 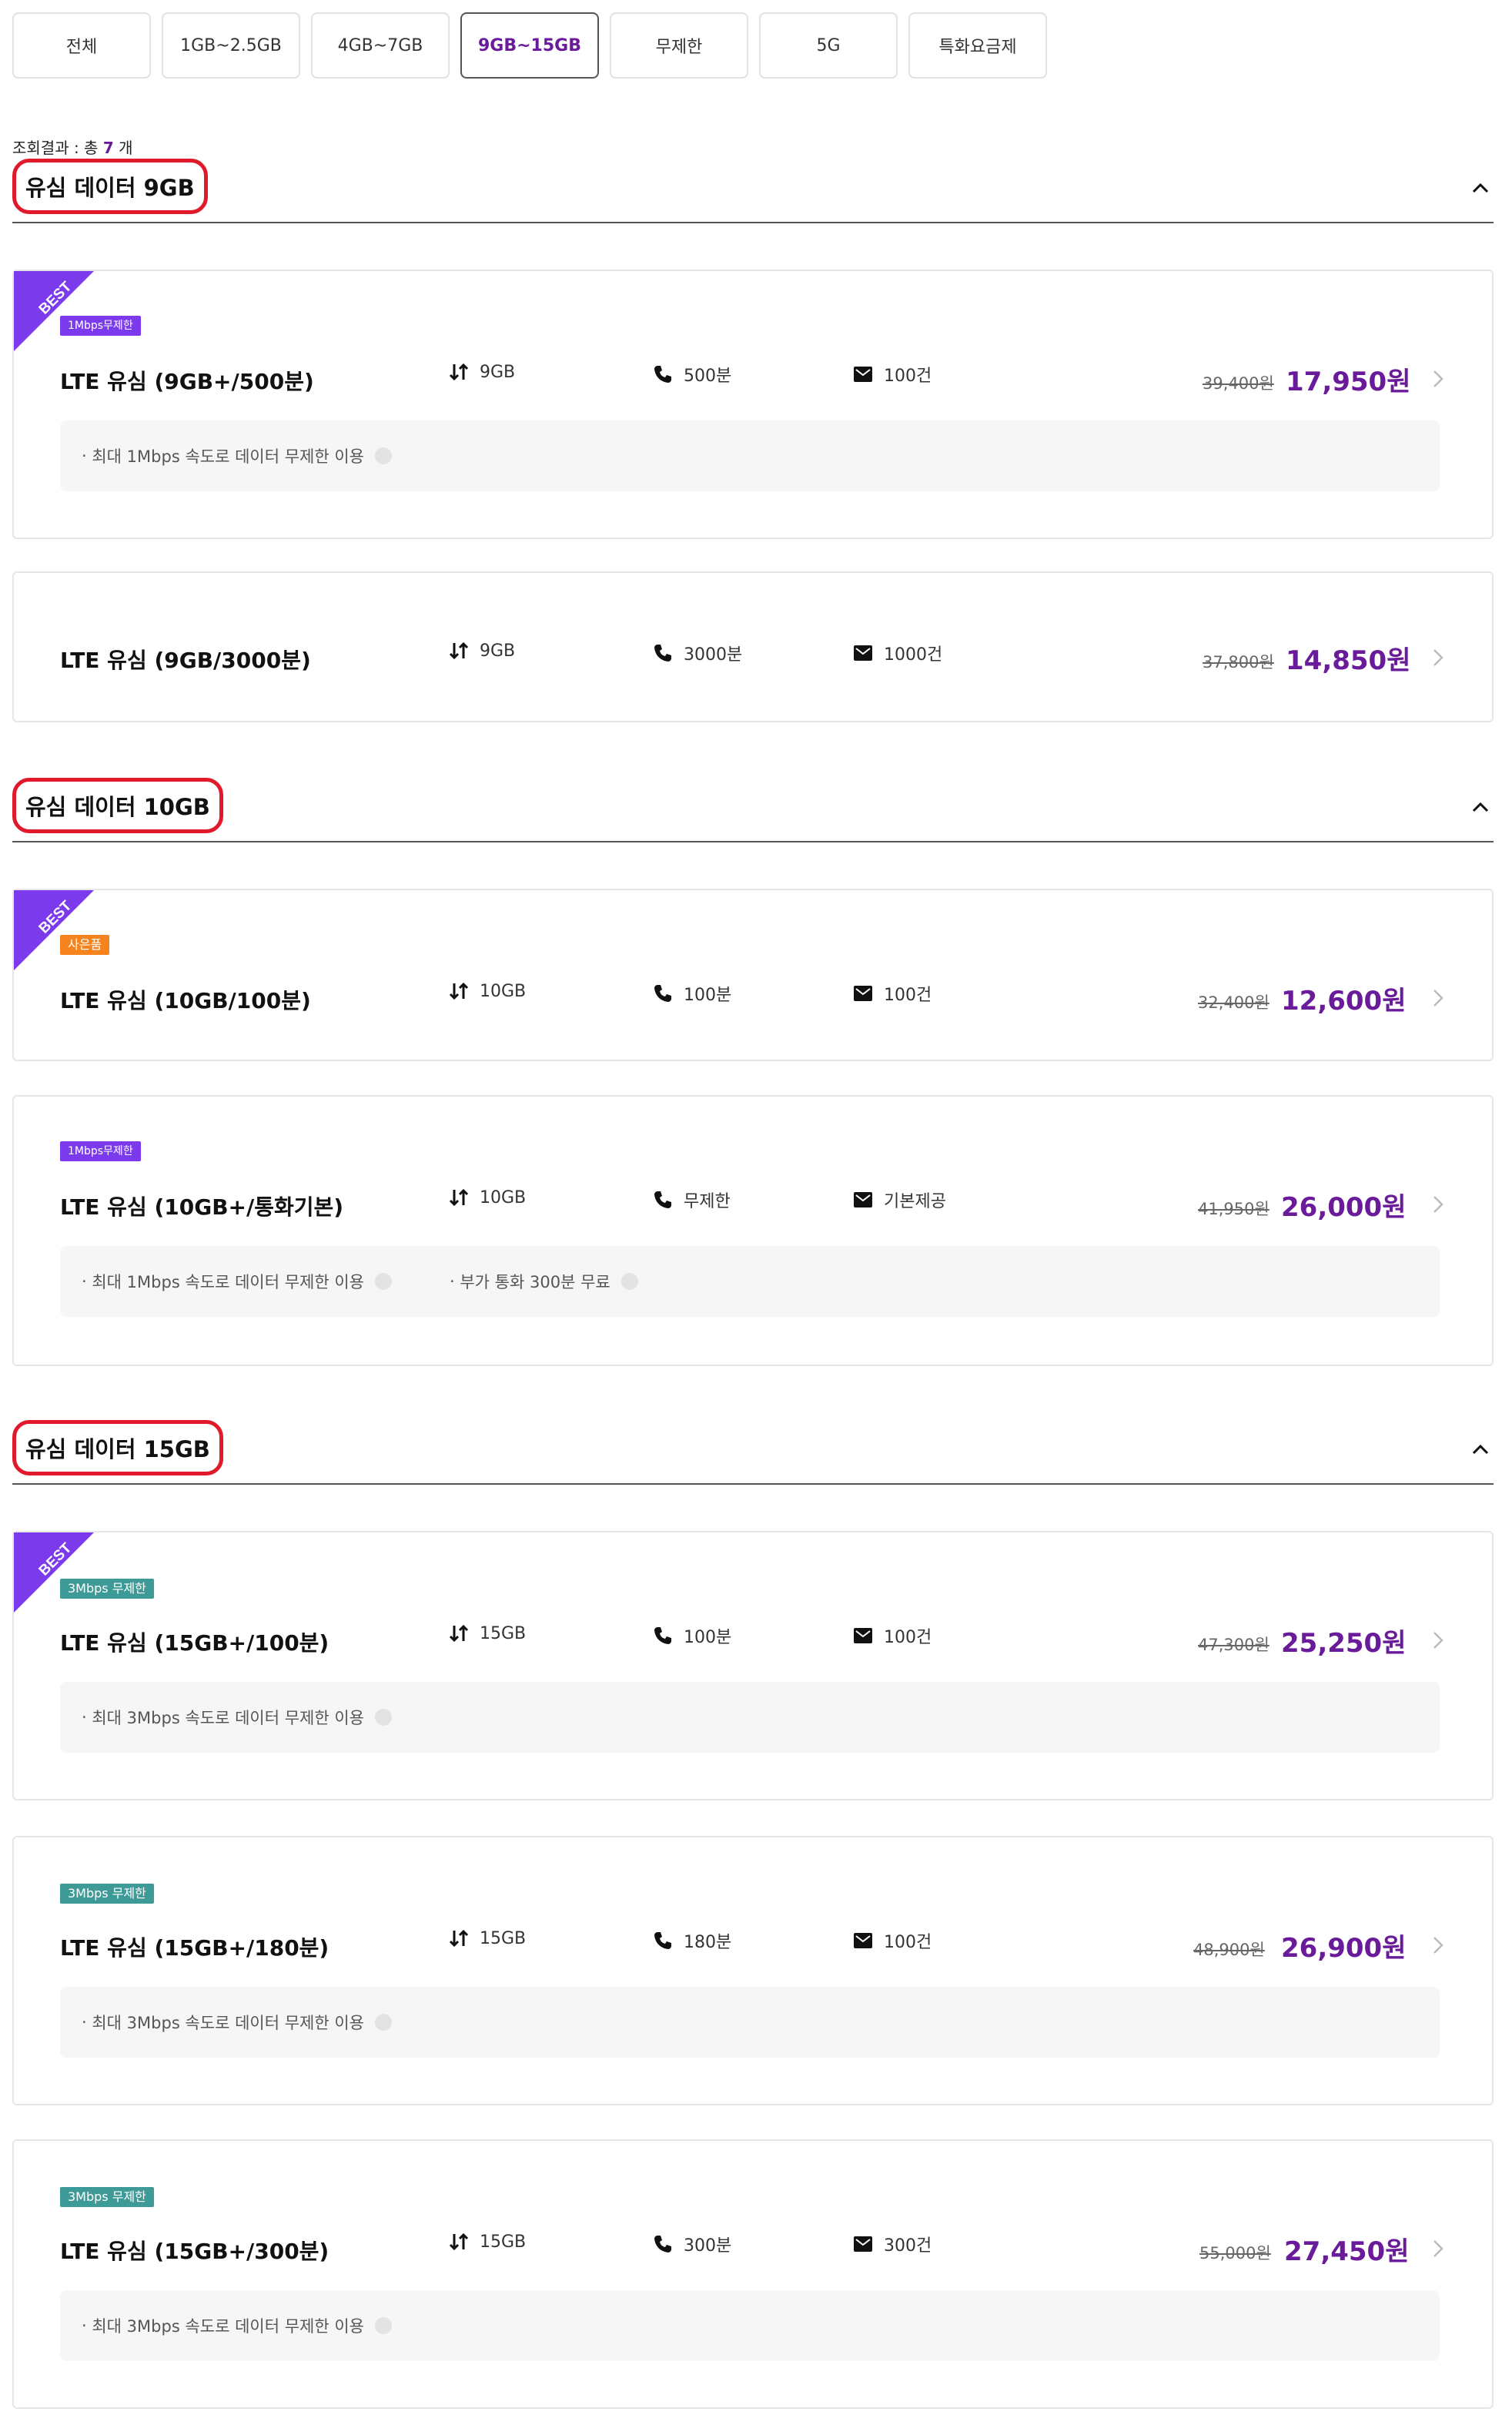 What do you see at coordinates (503, 1197) in the screenshot?
I see `data-amount: 10GB` at bounding box center [503, 1197].